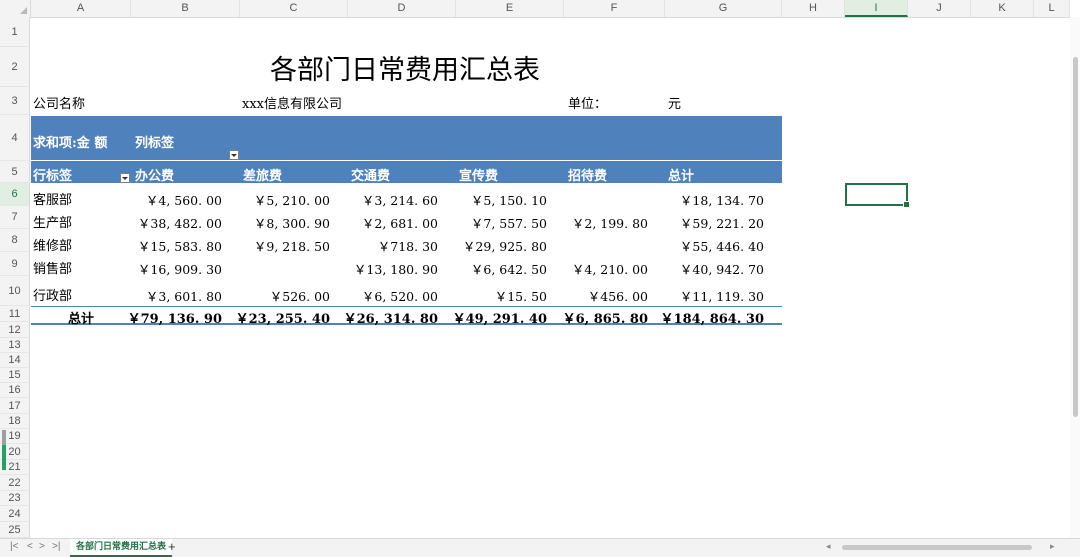 This screenshot has width=1080, height=557. I want to click on cell-travel: ￥8, 300. 90, so click(292, 222).